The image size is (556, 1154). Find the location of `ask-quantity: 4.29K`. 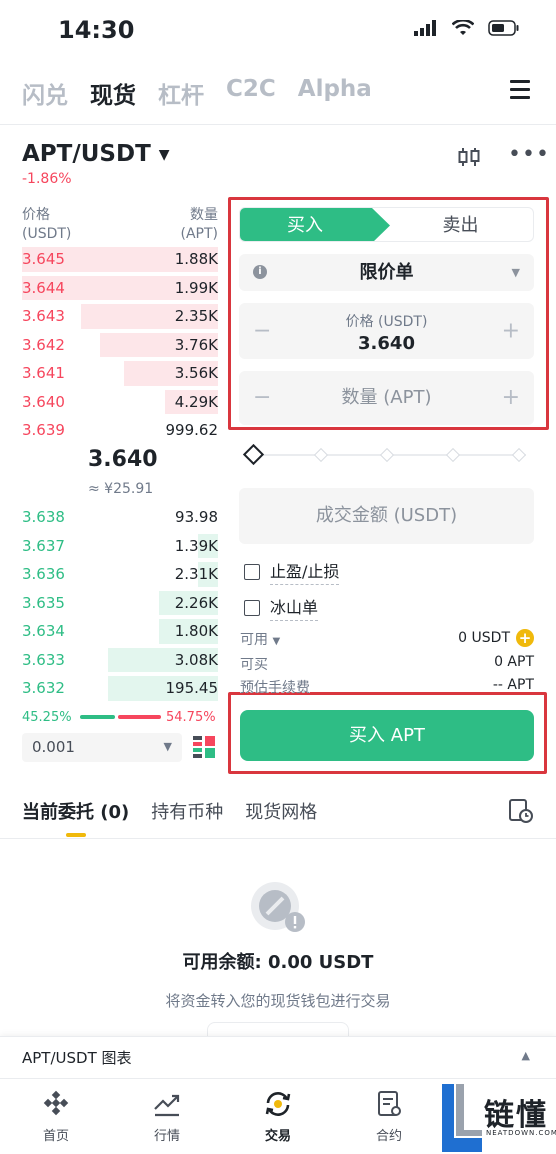

ask-quantity: 4.29K is located at coordinates (196, 401).